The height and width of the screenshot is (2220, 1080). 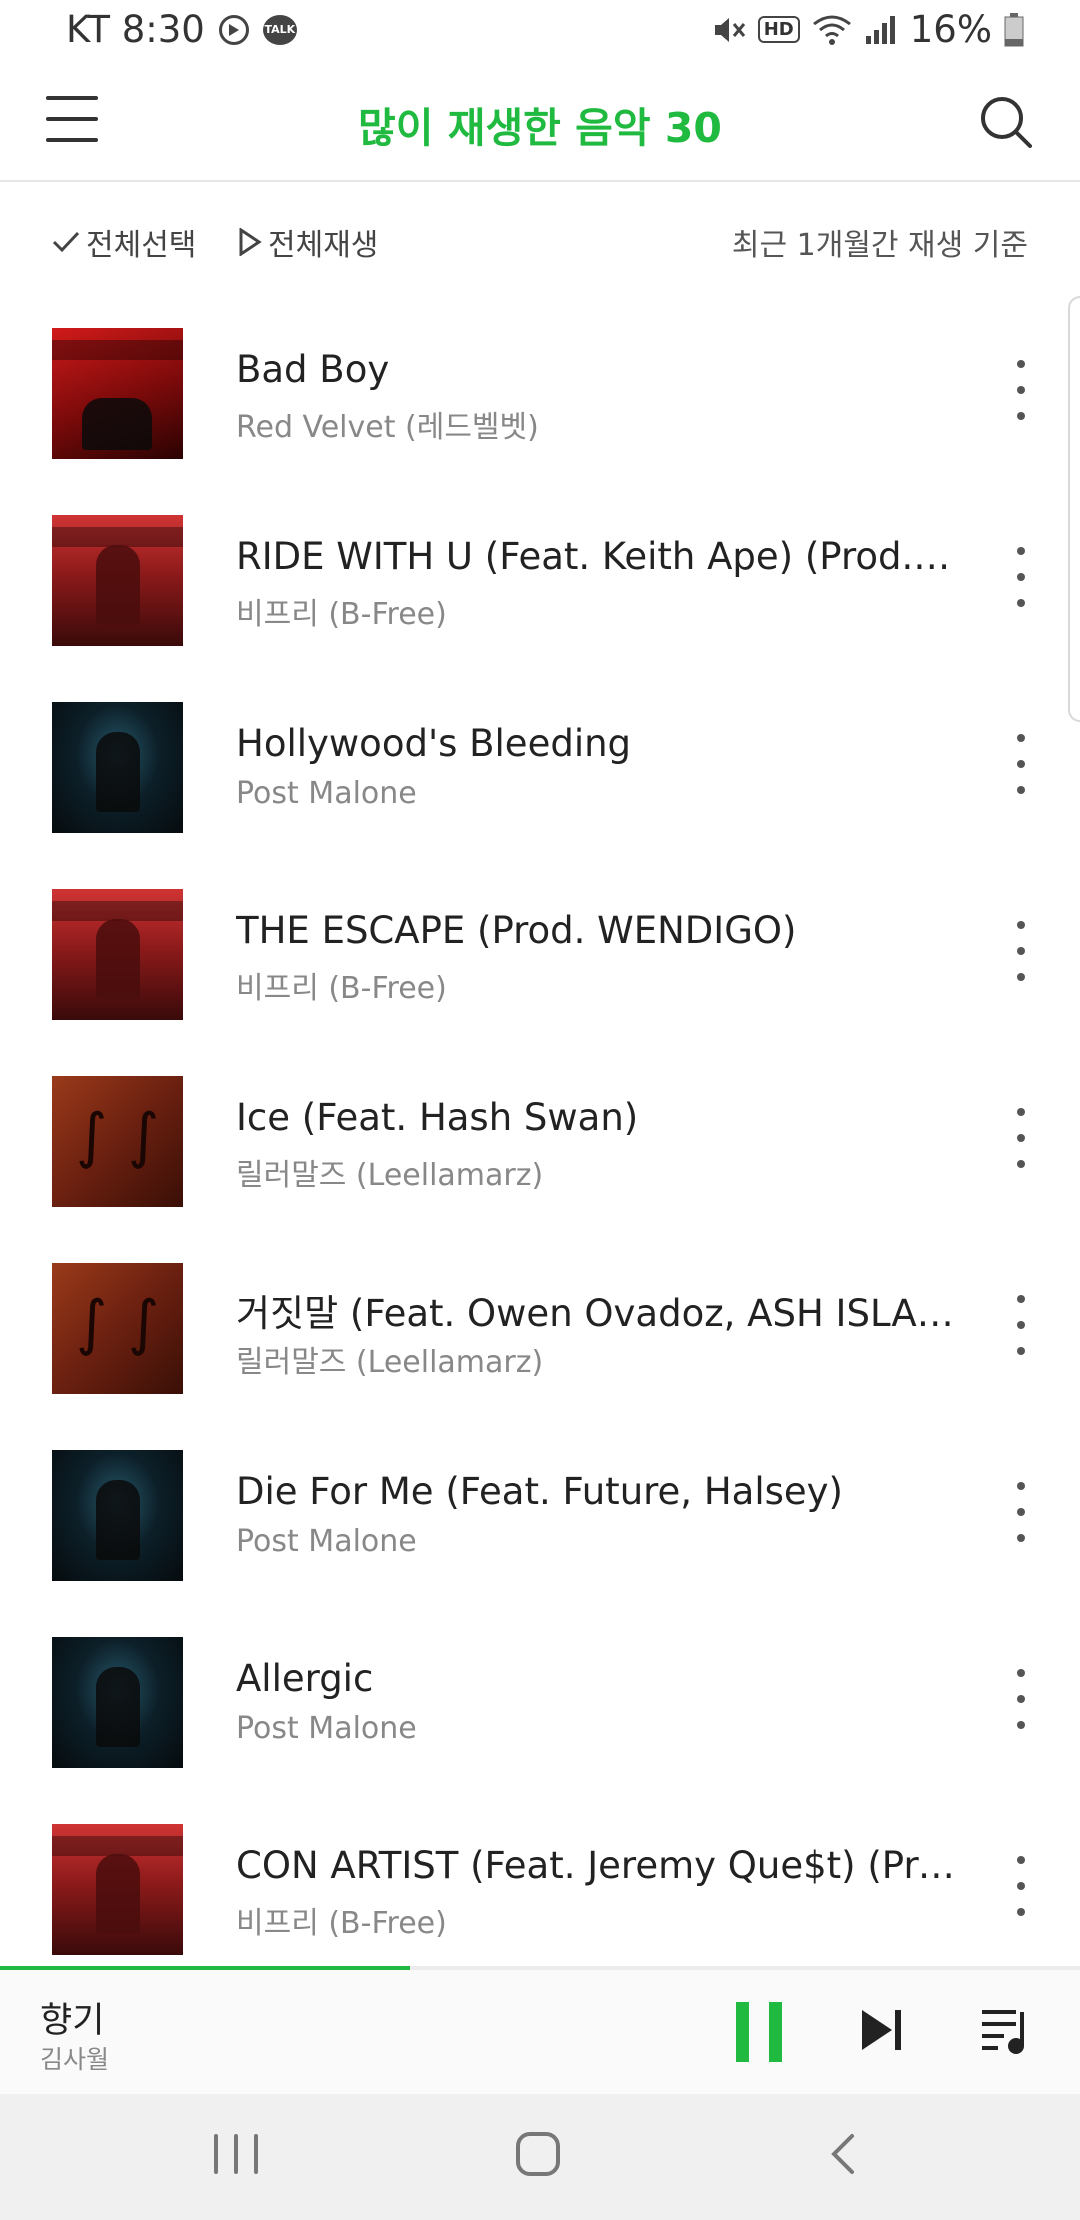 What do you see at coordinates (540, 2030) in the screenshot?
I see `mini-player: 향기 김사월` at bounding box center [540, 2030].